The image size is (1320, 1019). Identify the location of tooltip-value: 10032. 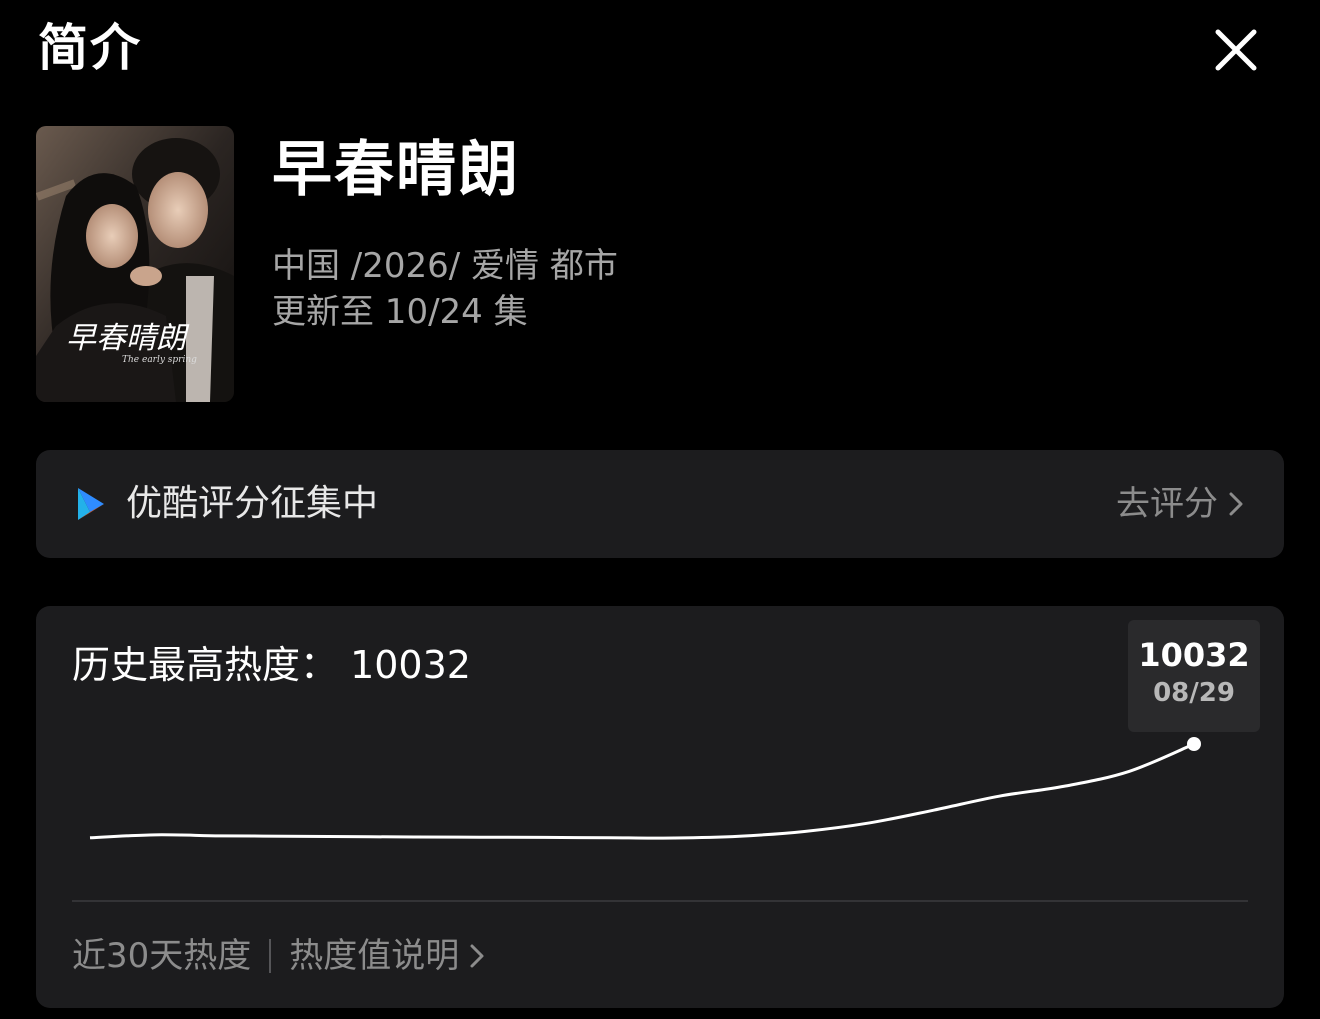
(1194, 655).